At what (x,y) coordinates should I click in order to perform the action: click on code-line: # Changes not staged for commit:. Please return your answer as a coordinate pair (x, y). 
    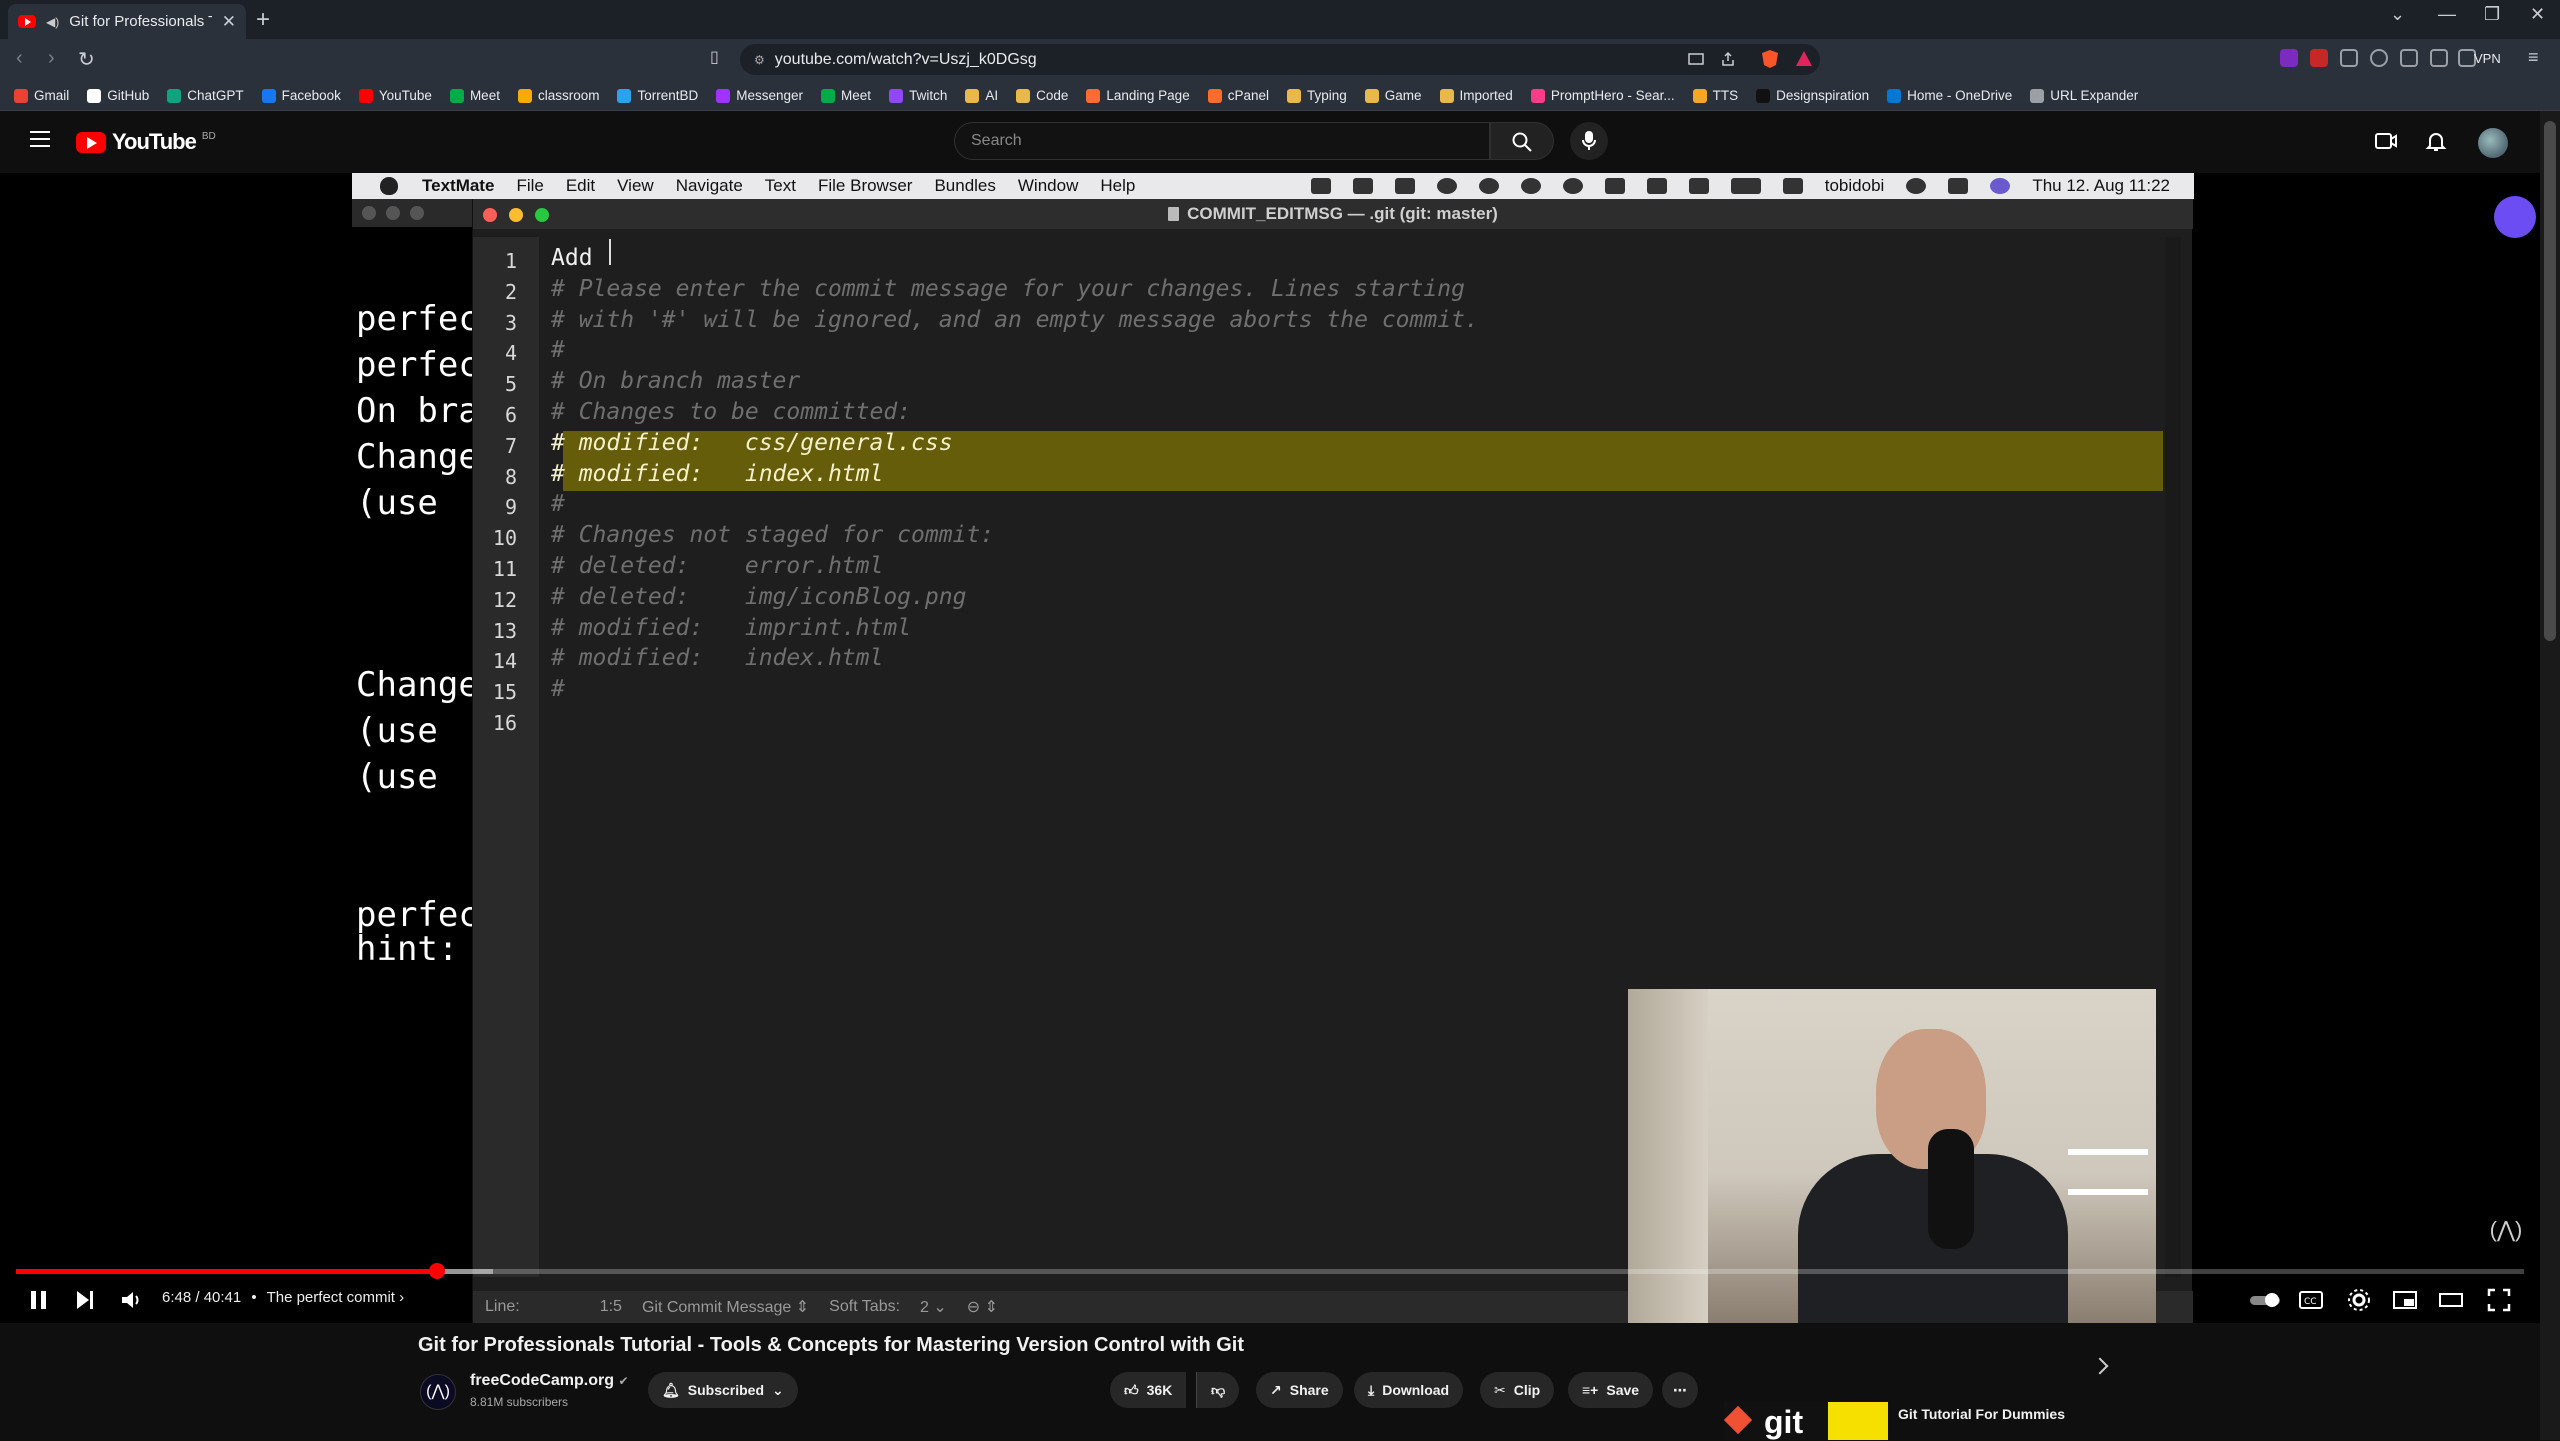
    Looking at the image, I should click on (772, 535).